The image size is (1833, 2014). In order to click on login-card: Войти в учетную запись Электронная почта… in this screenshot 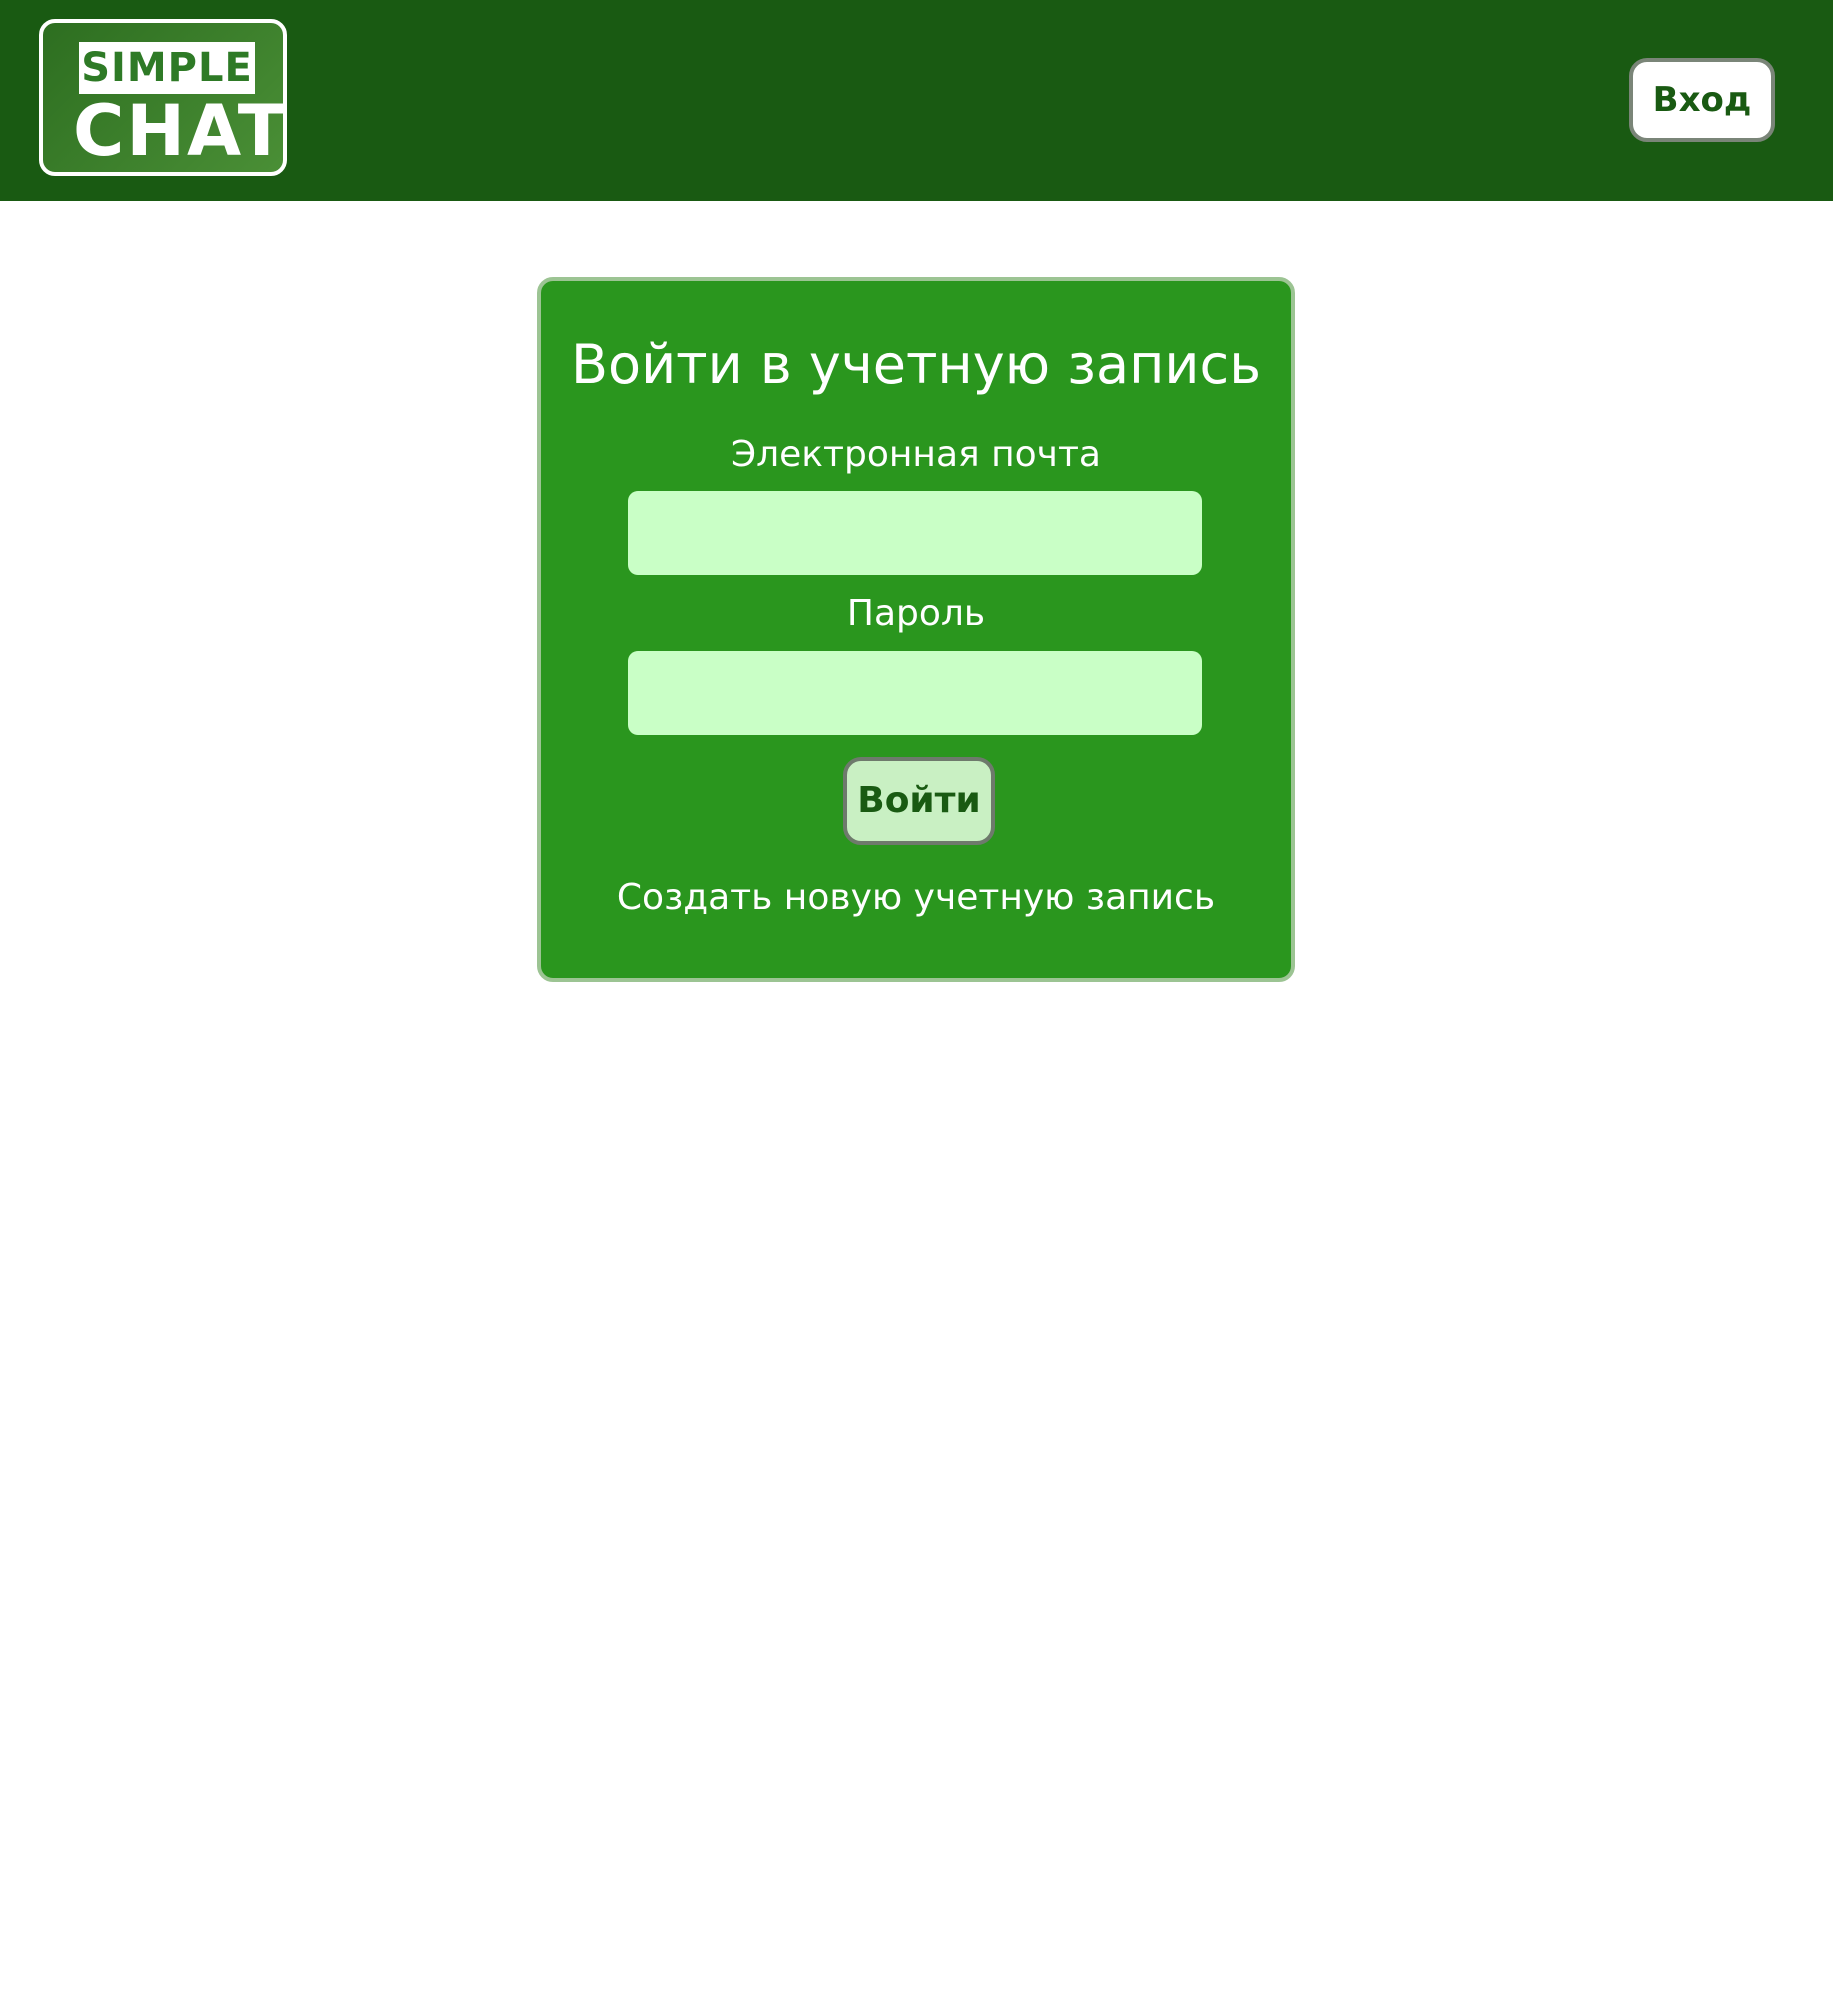, I will do `click(916, 629)`.